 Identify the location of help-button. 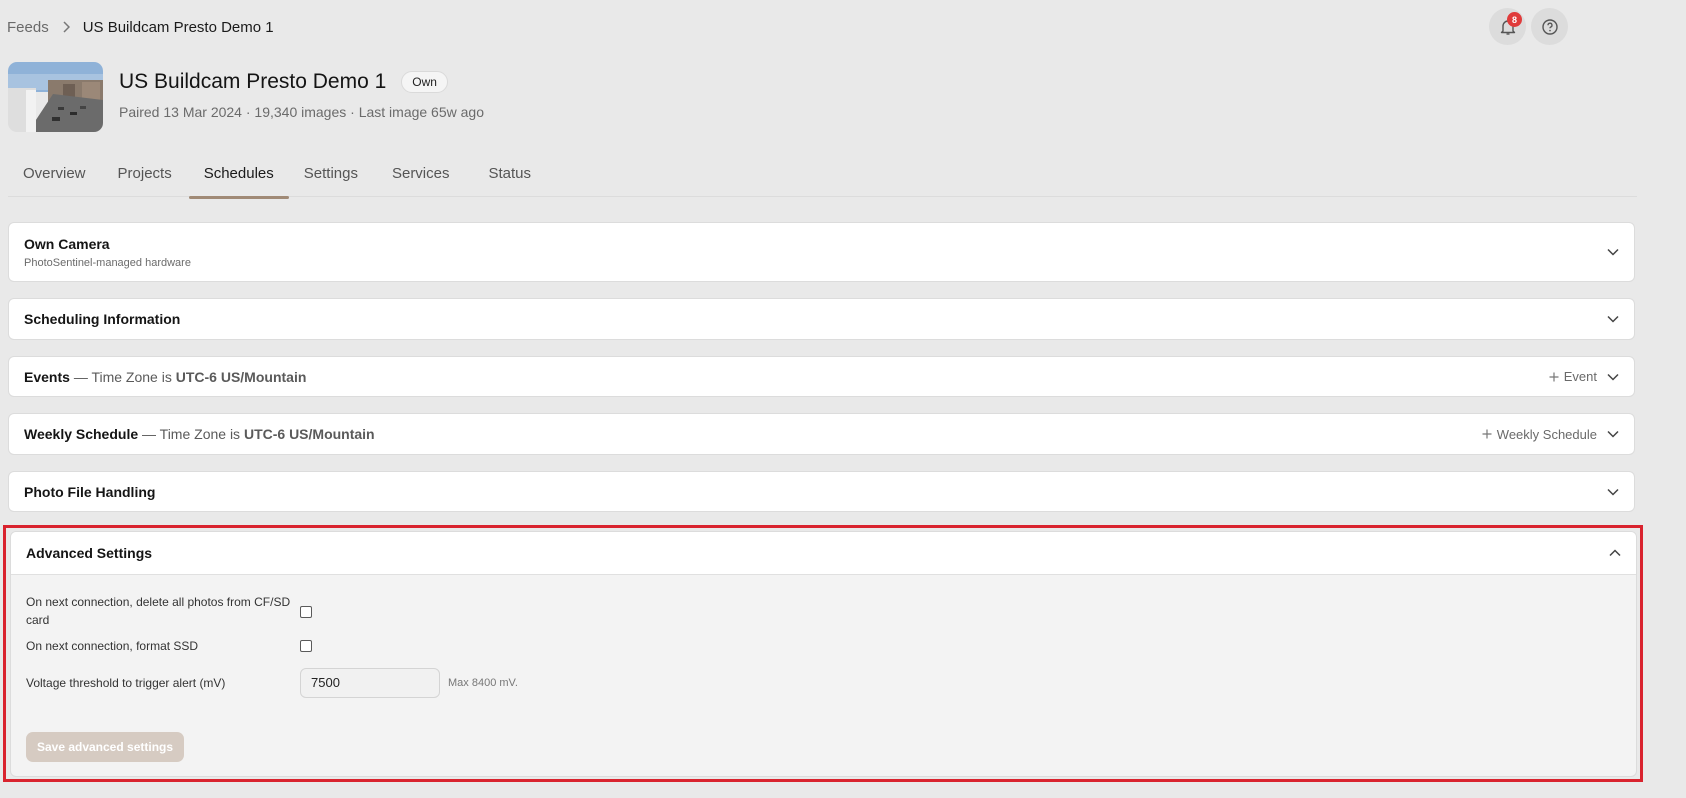
(1549, 26).